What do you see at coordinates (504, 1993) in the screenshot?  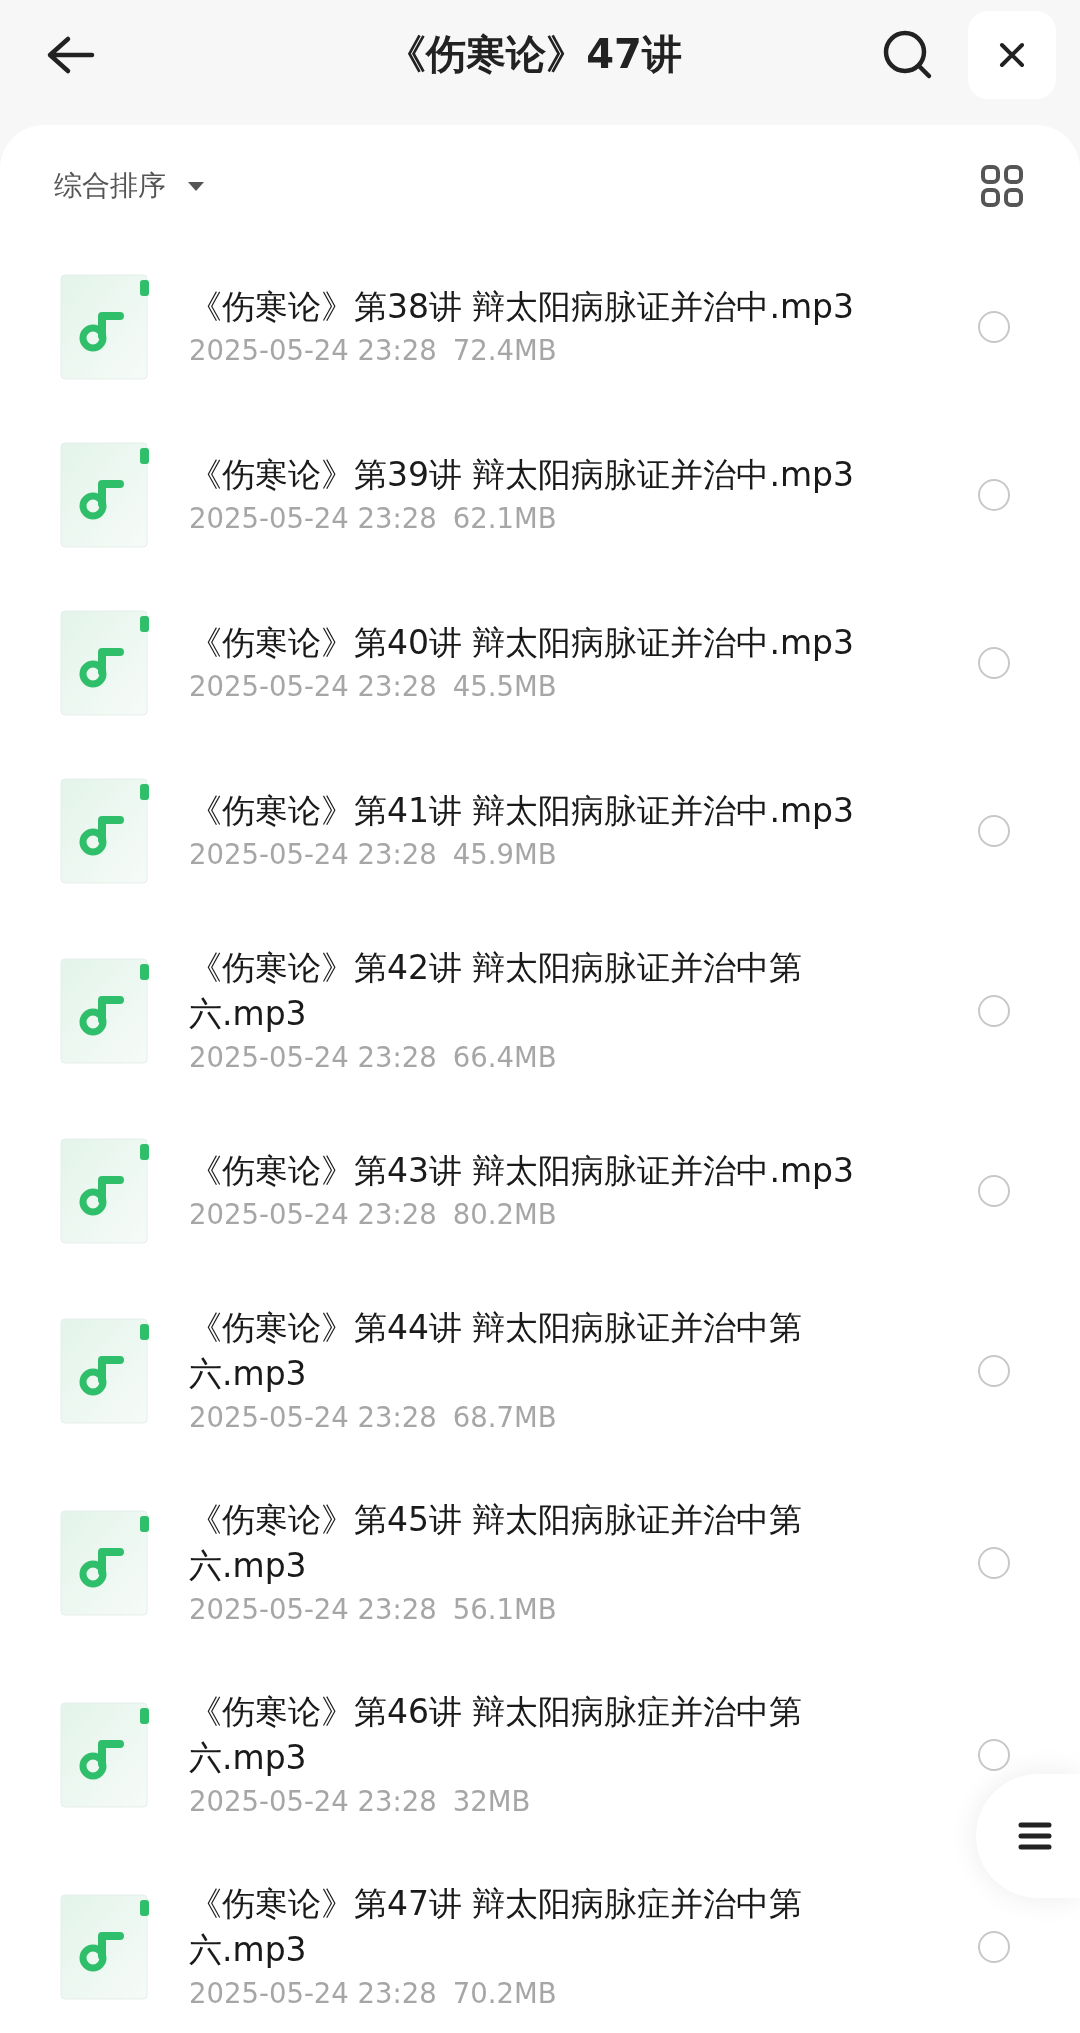 I see `file-size: 70.2MB` at bounding box center [504, 1993].